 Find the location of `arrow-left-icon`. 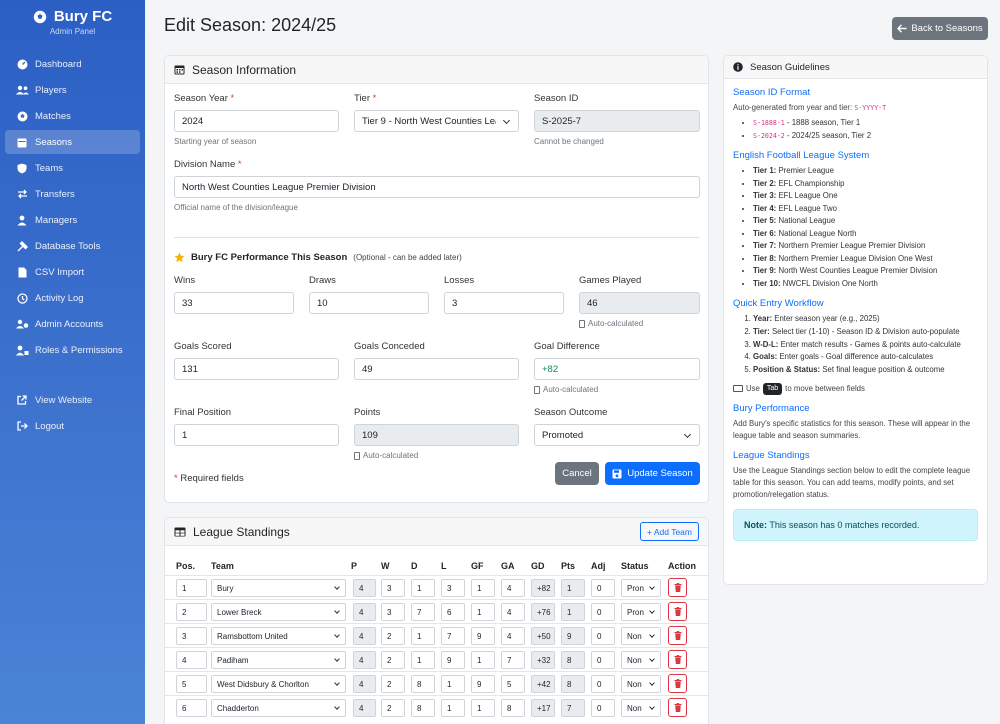

arrow-left-icon is located at coordinates (902, 28).